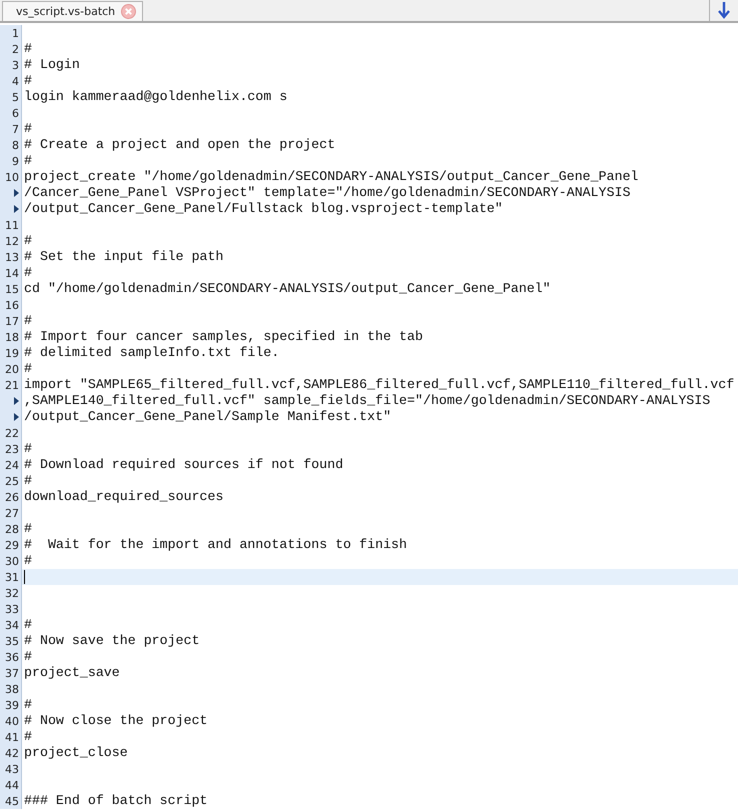 Image resolution: width=738 pixels, height=811 pixels. Describe the element at coordinates (12, 801) in the screenshot. I see `line-number: 45` at that location.